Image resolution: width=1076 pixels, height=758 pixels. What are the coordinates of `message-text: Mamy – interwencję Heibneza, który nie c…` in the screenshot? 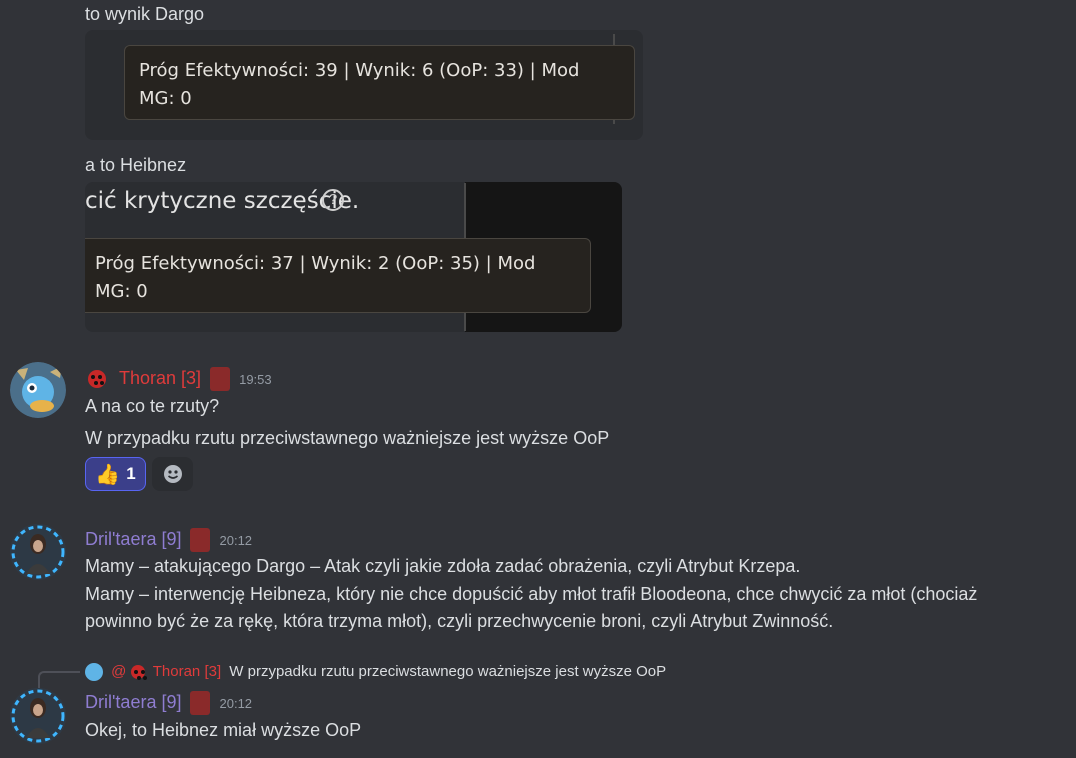 It's located at (531, 594).